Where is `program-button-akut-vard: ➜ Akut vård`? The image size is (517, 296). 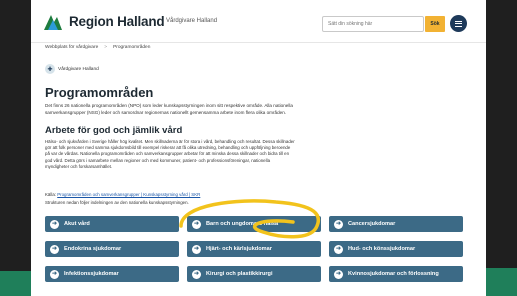
program-button-akut-vard: ➜ Akut vård is located at coordinates (112, 224).